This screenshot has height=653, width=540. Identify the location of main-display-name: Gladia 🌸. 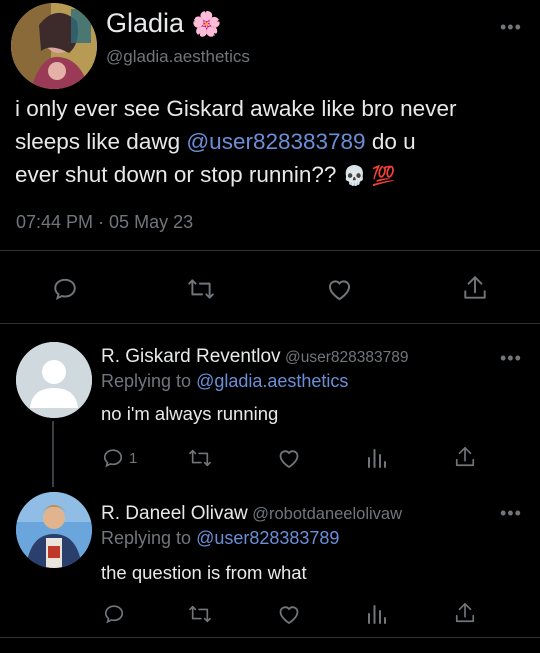
(163, 23).